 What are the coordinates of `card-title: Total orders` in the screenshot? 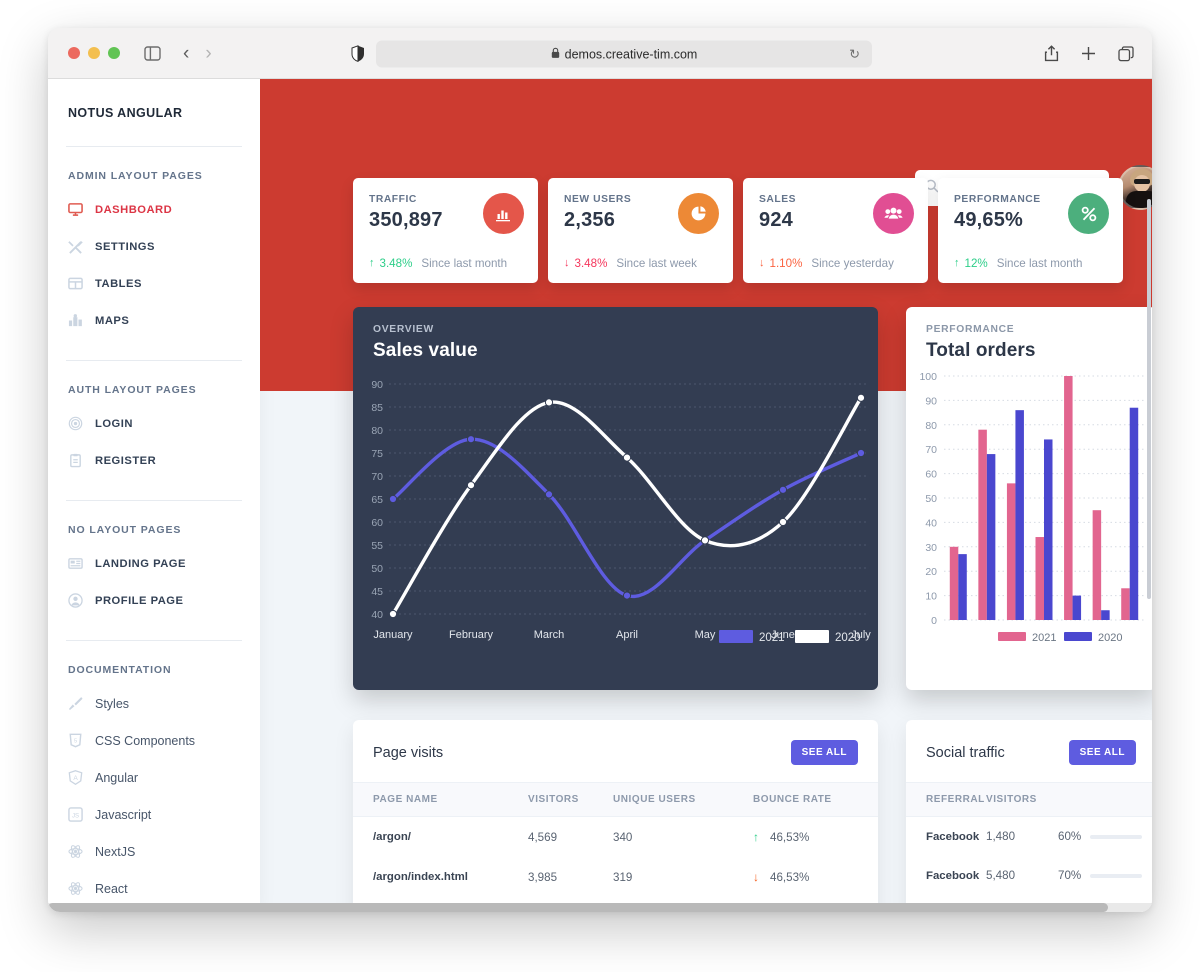 It's located at (981, 350).